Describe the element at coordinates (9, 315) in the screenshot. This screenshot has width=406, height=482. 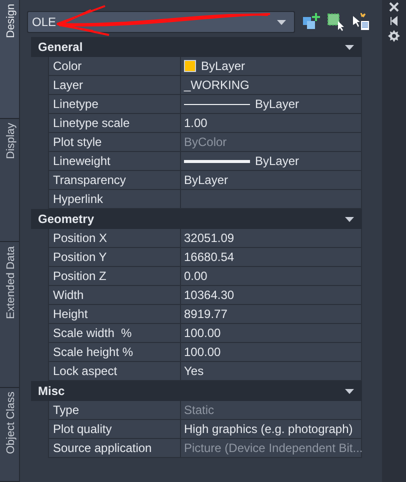
I see `side-tab: Extended Data` at that location.